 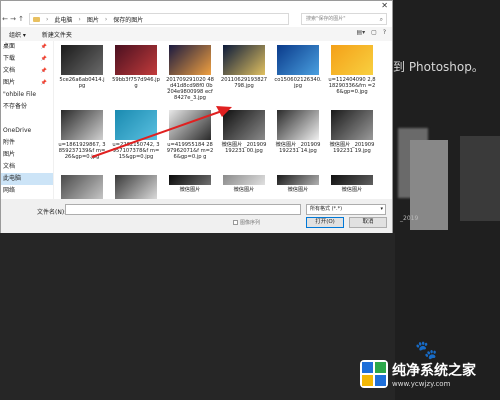 What do you see at coordinates (27, 167) in the screenshot?
I see `sidebar-item: 文档` at bounding box center [27, 167].